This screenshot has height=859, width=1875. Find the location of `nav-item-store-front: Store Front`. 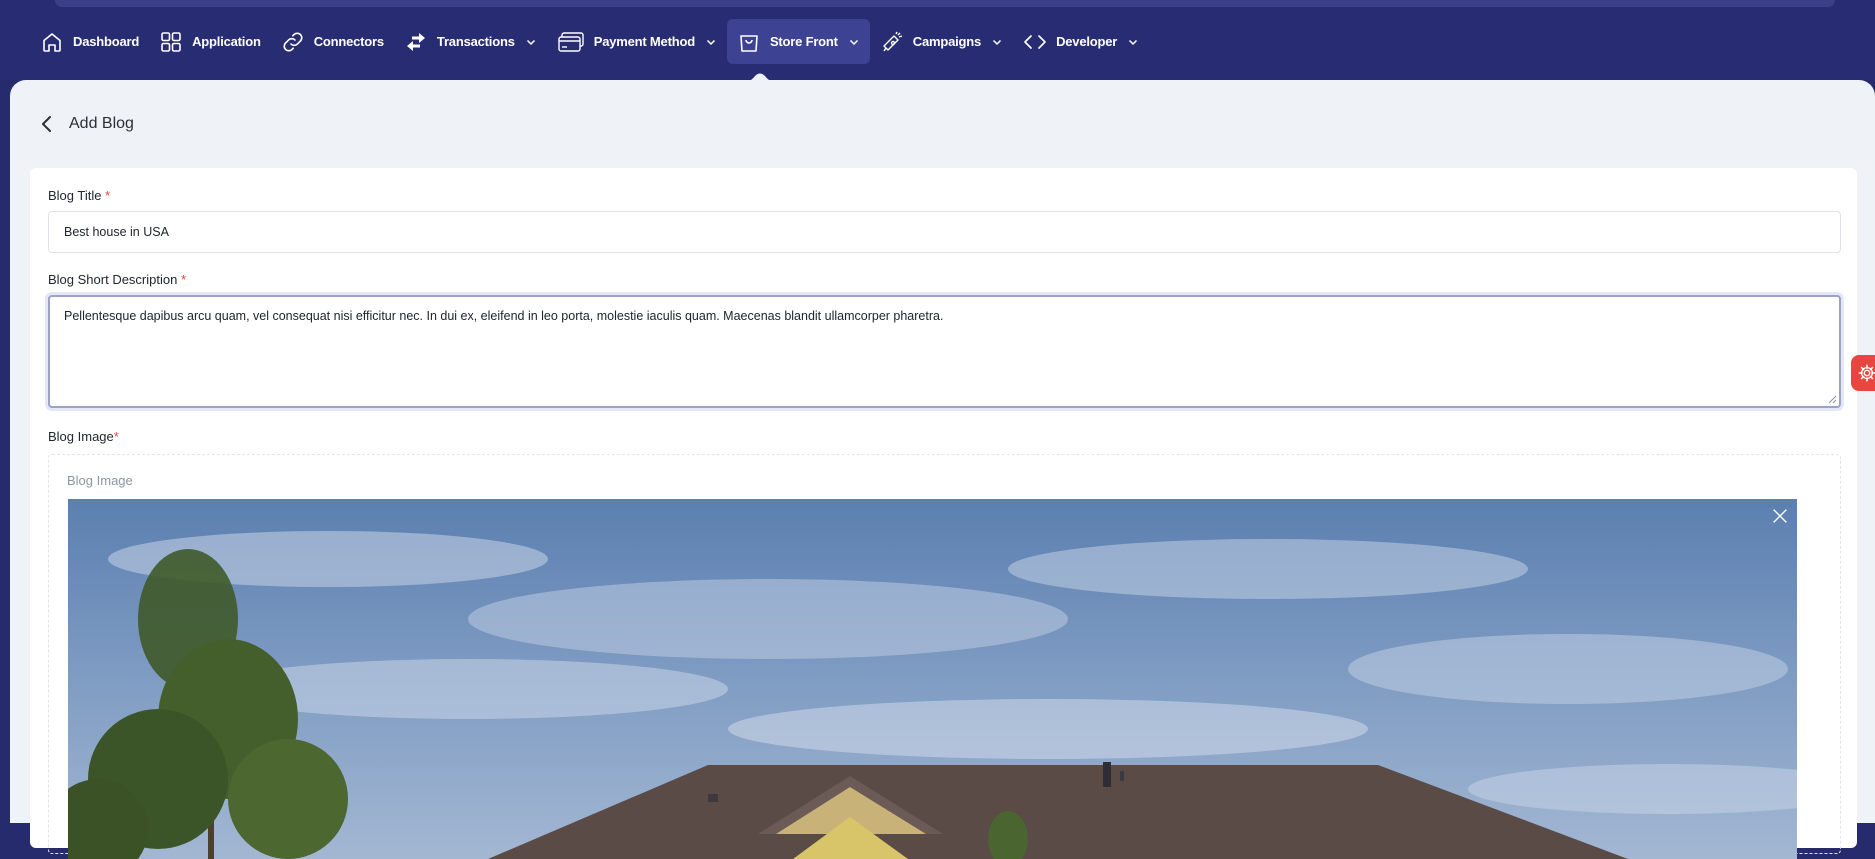

nav-item-store-front: Store Front is located at coordinates (798, 41).